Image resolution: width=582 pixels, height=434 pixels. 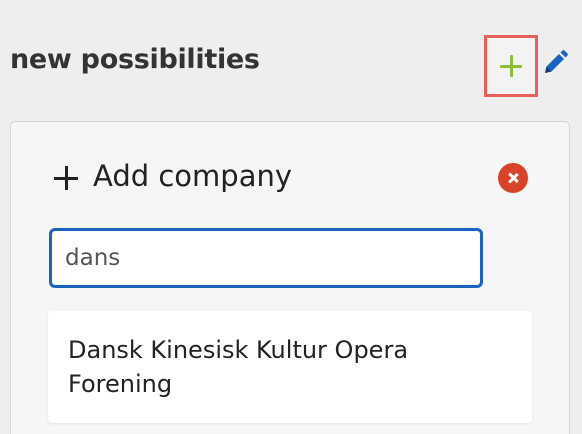 I want to click on company-search-input, so click(x=266, y=258).